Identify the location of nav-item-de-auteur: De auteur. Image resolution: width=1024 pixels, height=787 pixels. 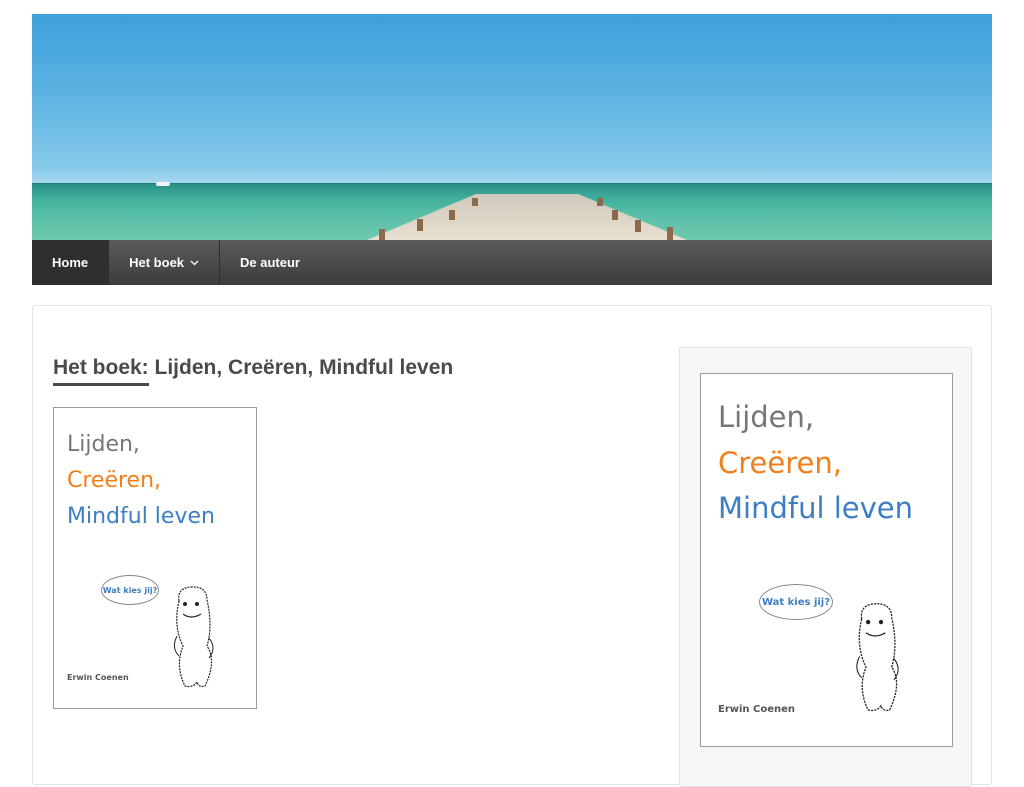
(270, 262).